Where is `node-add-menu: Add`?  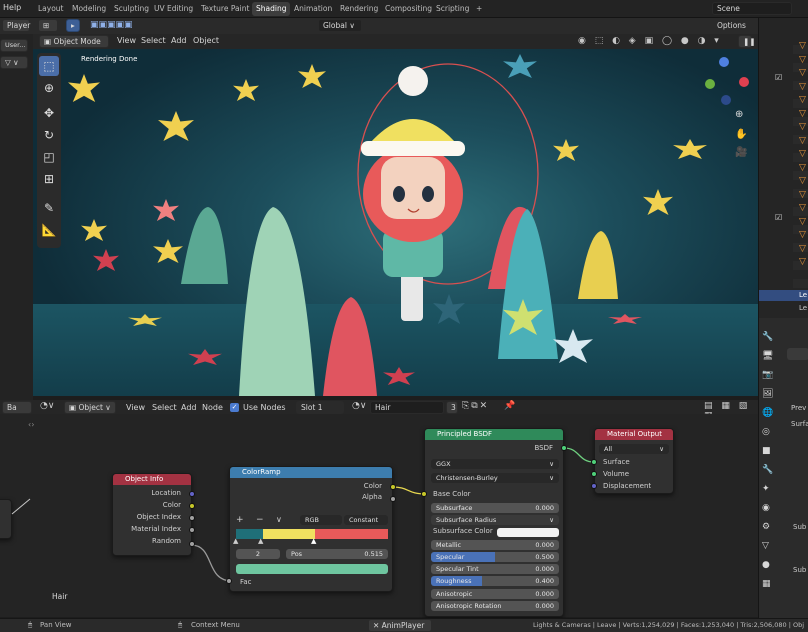 node-add-menu: Add is located at coordinates (189, 407).